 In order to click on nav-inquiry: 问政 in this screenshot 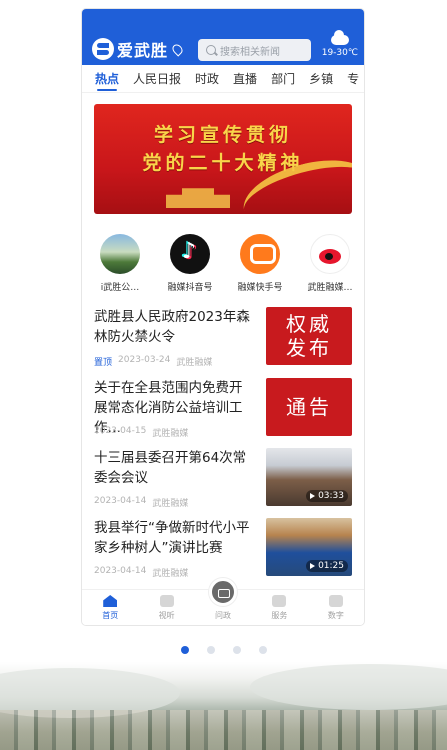, I will do `click(223, 601)`.